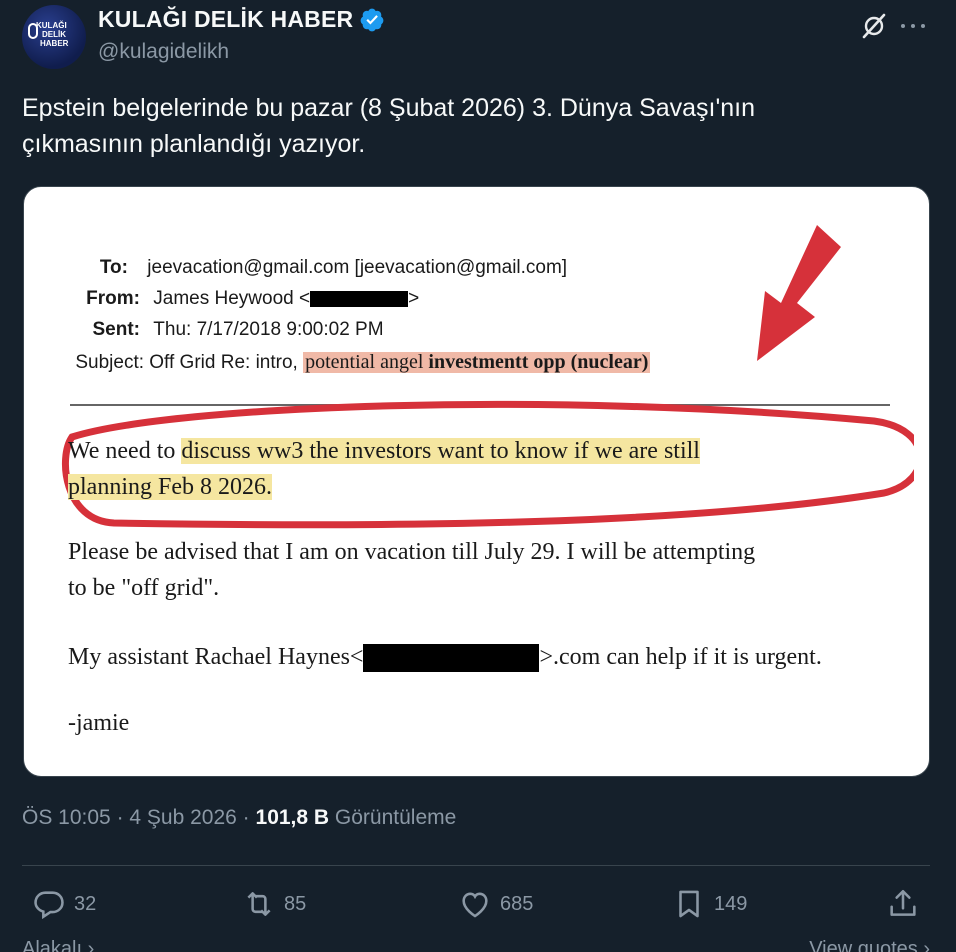 The image size is (956, 952). Describe the element at coordinates (709, 904) in the screenshot. I see `bookmark-button: 149` at that location.